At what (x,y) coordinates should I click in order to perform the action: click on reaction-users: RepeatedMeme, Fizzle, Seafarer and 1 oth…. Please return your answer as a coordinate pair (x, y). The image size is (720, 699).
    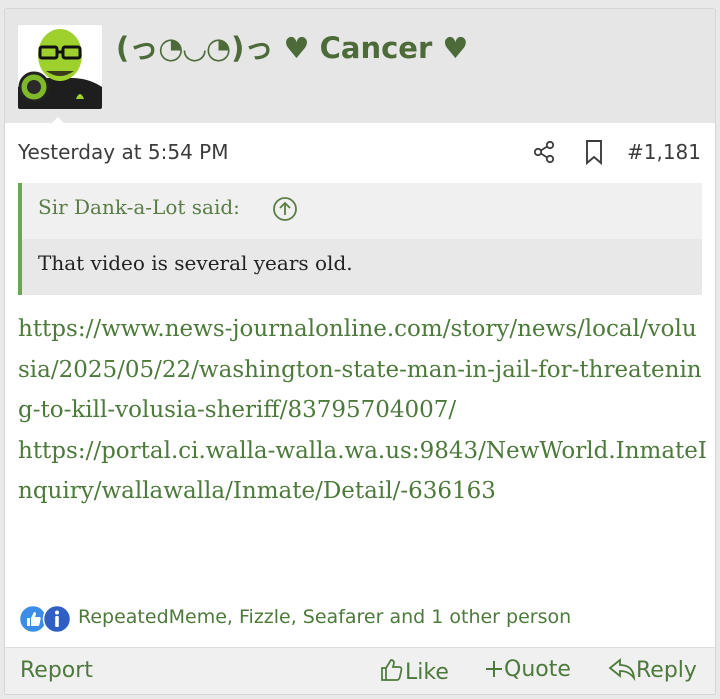
    Looking at the image, I should click on (324, 617).